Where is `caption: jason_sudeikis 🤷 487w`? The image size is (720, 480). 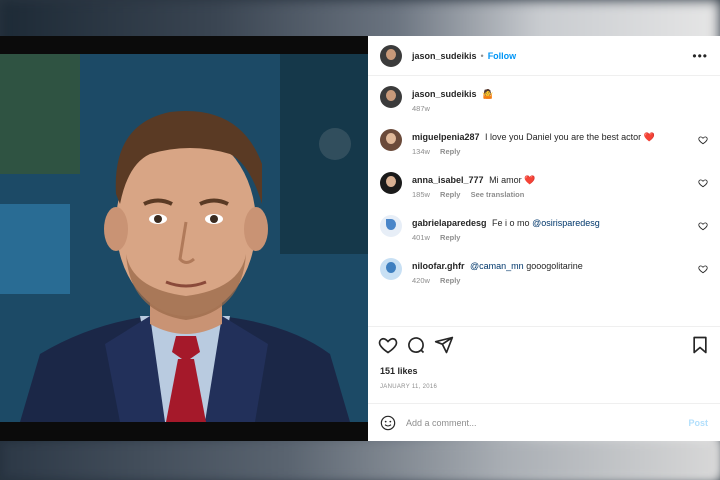 caption: jason_sudeikis 🤷 487w is located at coordinates (544, 100).